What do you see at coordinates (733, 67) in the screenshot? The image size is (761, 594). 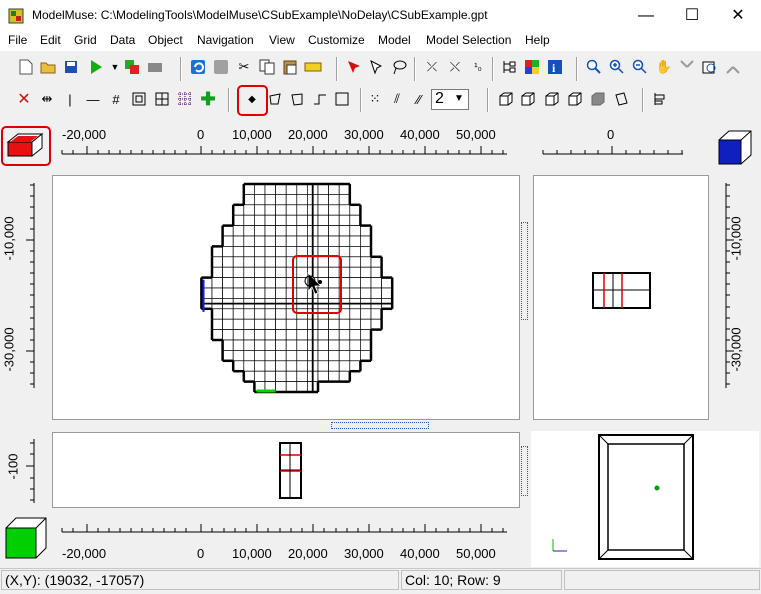 I see `next-view-icon` at bounding box center [733, 67].